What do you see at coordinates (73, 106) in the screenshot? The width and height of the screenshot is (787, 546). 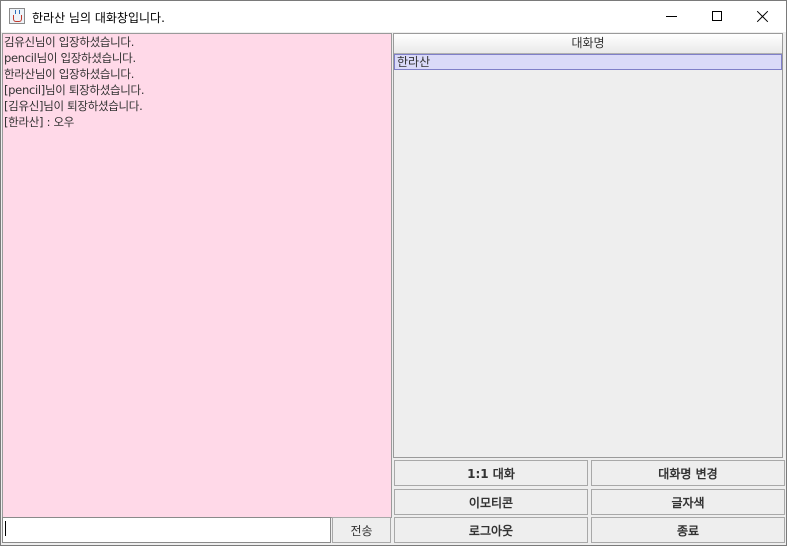 I see `chat-message: [김유신]님이 퇴장하셨습니다.` at bounding box center [73, 106].